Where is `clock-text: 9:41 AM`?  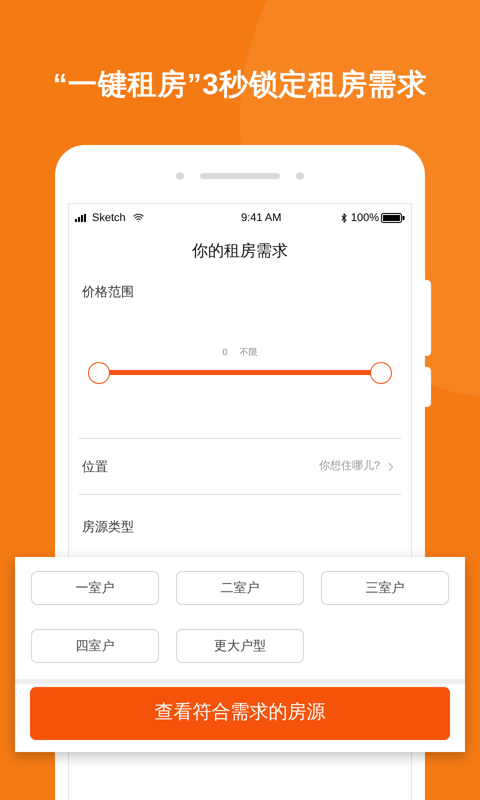
clock-text: 9:41 AM is located at coordinates (261, 218).